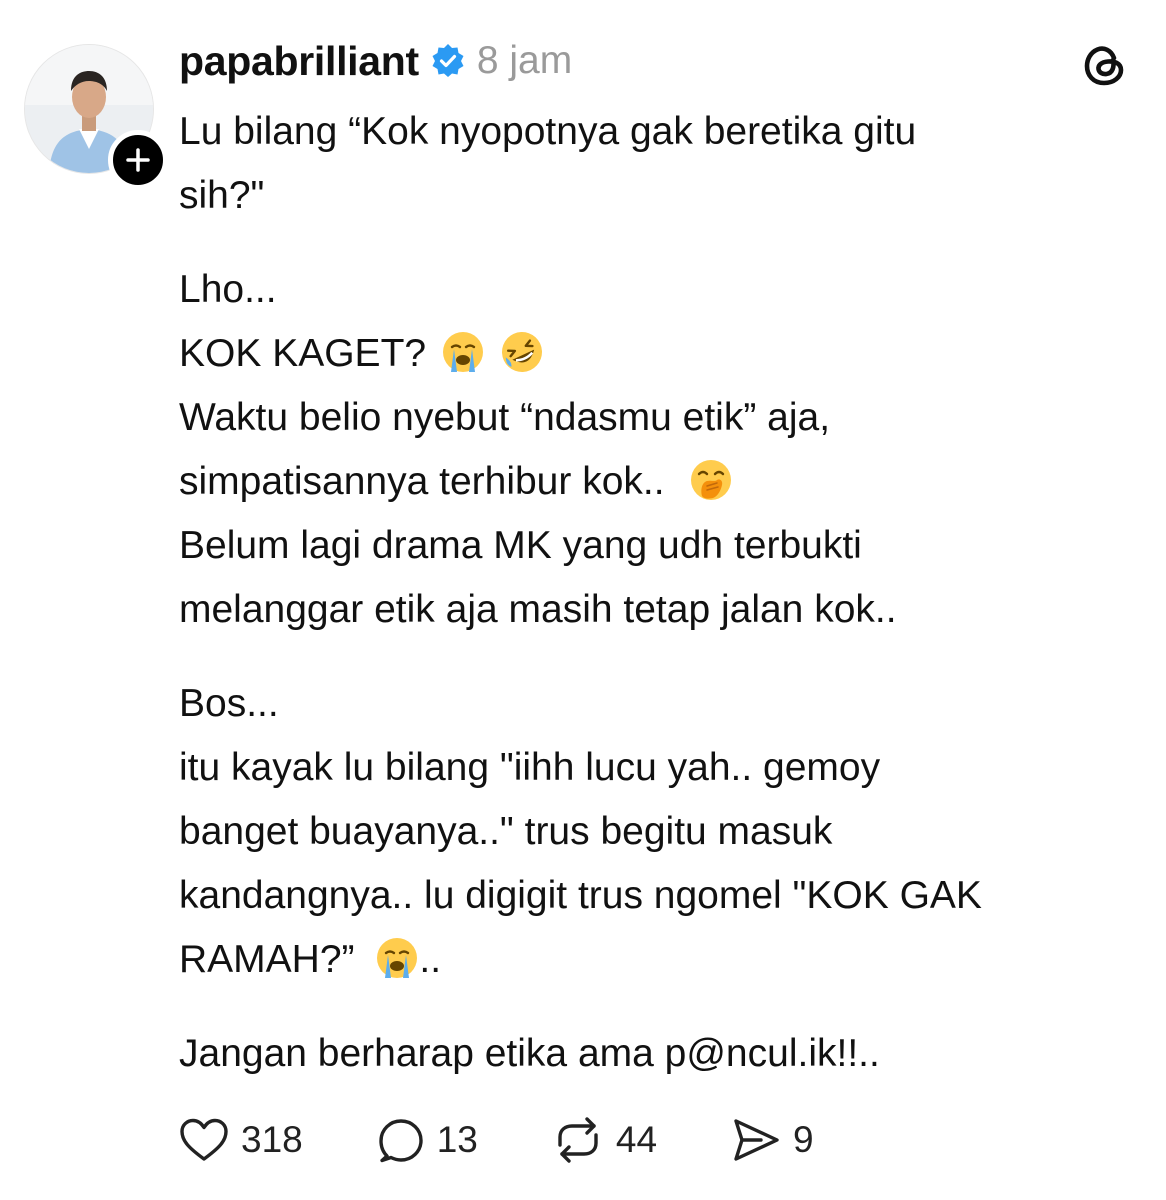 The width and height of the screenshot is (1166, 1200). I want to click on heart-icon, so click(204, 1139).